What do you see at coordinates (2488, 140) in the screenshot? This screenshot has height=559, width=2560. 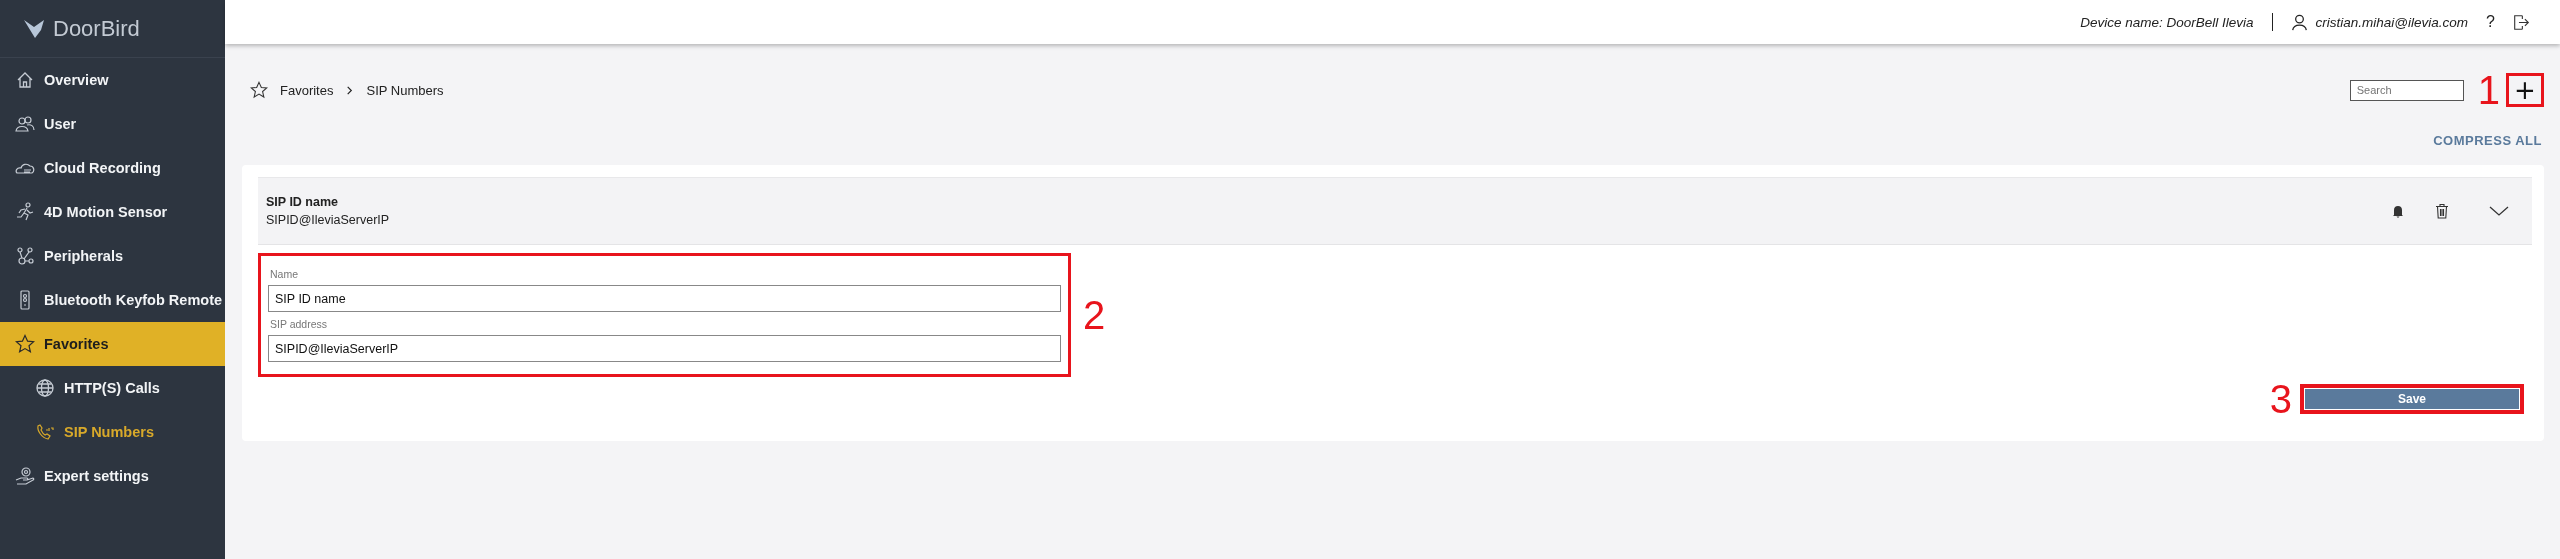 I see `compress-all-button: COMPRESS ALL` at bounding box center [2488, 140].